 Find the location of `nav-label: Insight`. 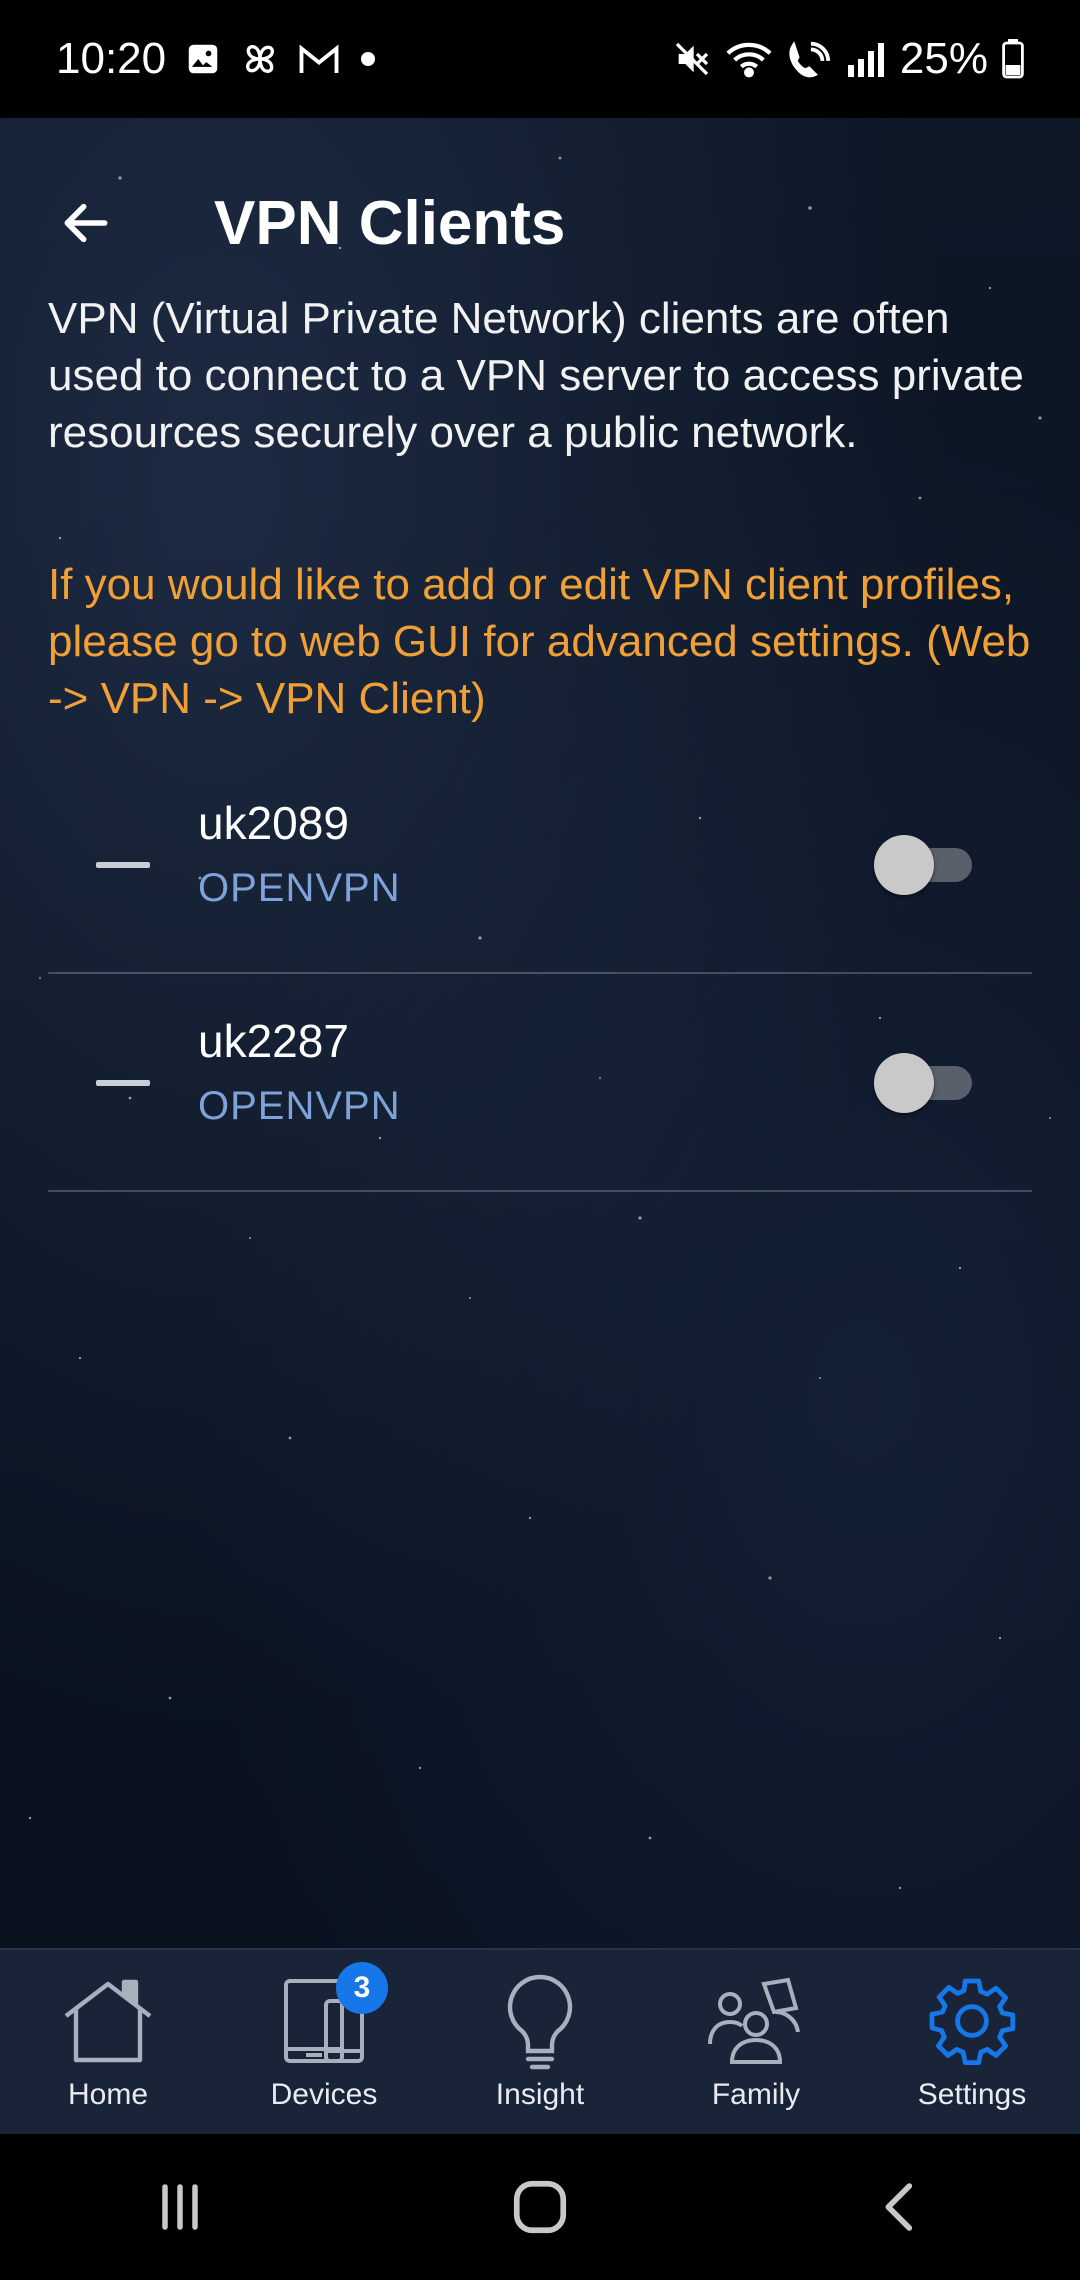

nav-label: Insight is located at coordinates (540, 2094).